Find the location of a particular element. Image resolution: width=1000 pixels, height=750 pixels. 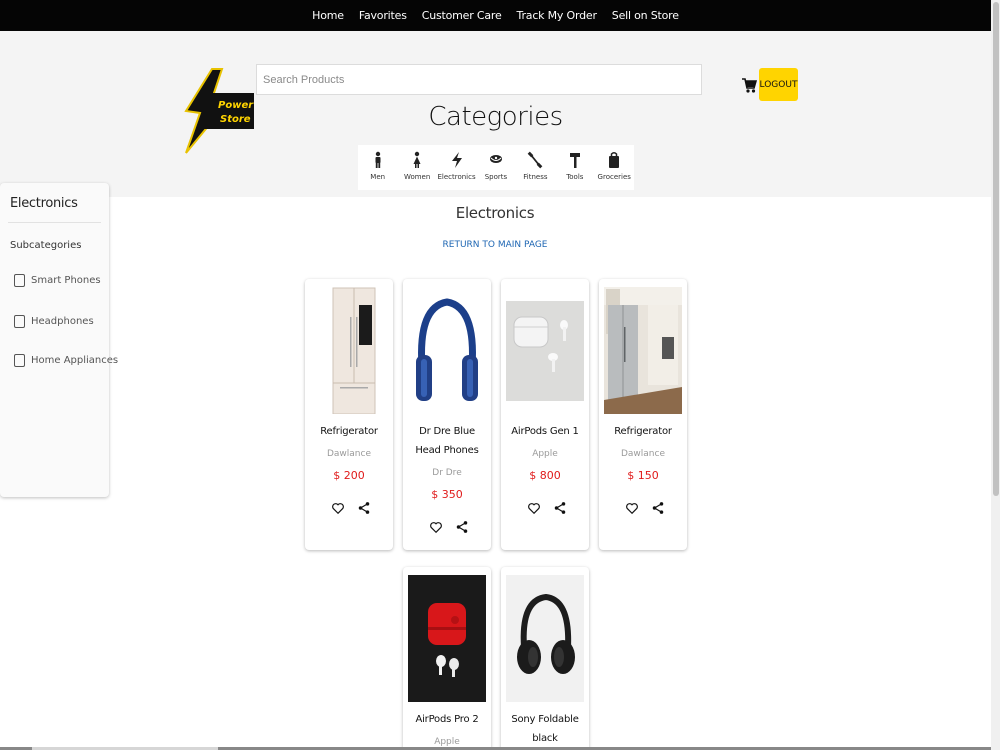

category-label: Men is located at coordinates (378, 177).